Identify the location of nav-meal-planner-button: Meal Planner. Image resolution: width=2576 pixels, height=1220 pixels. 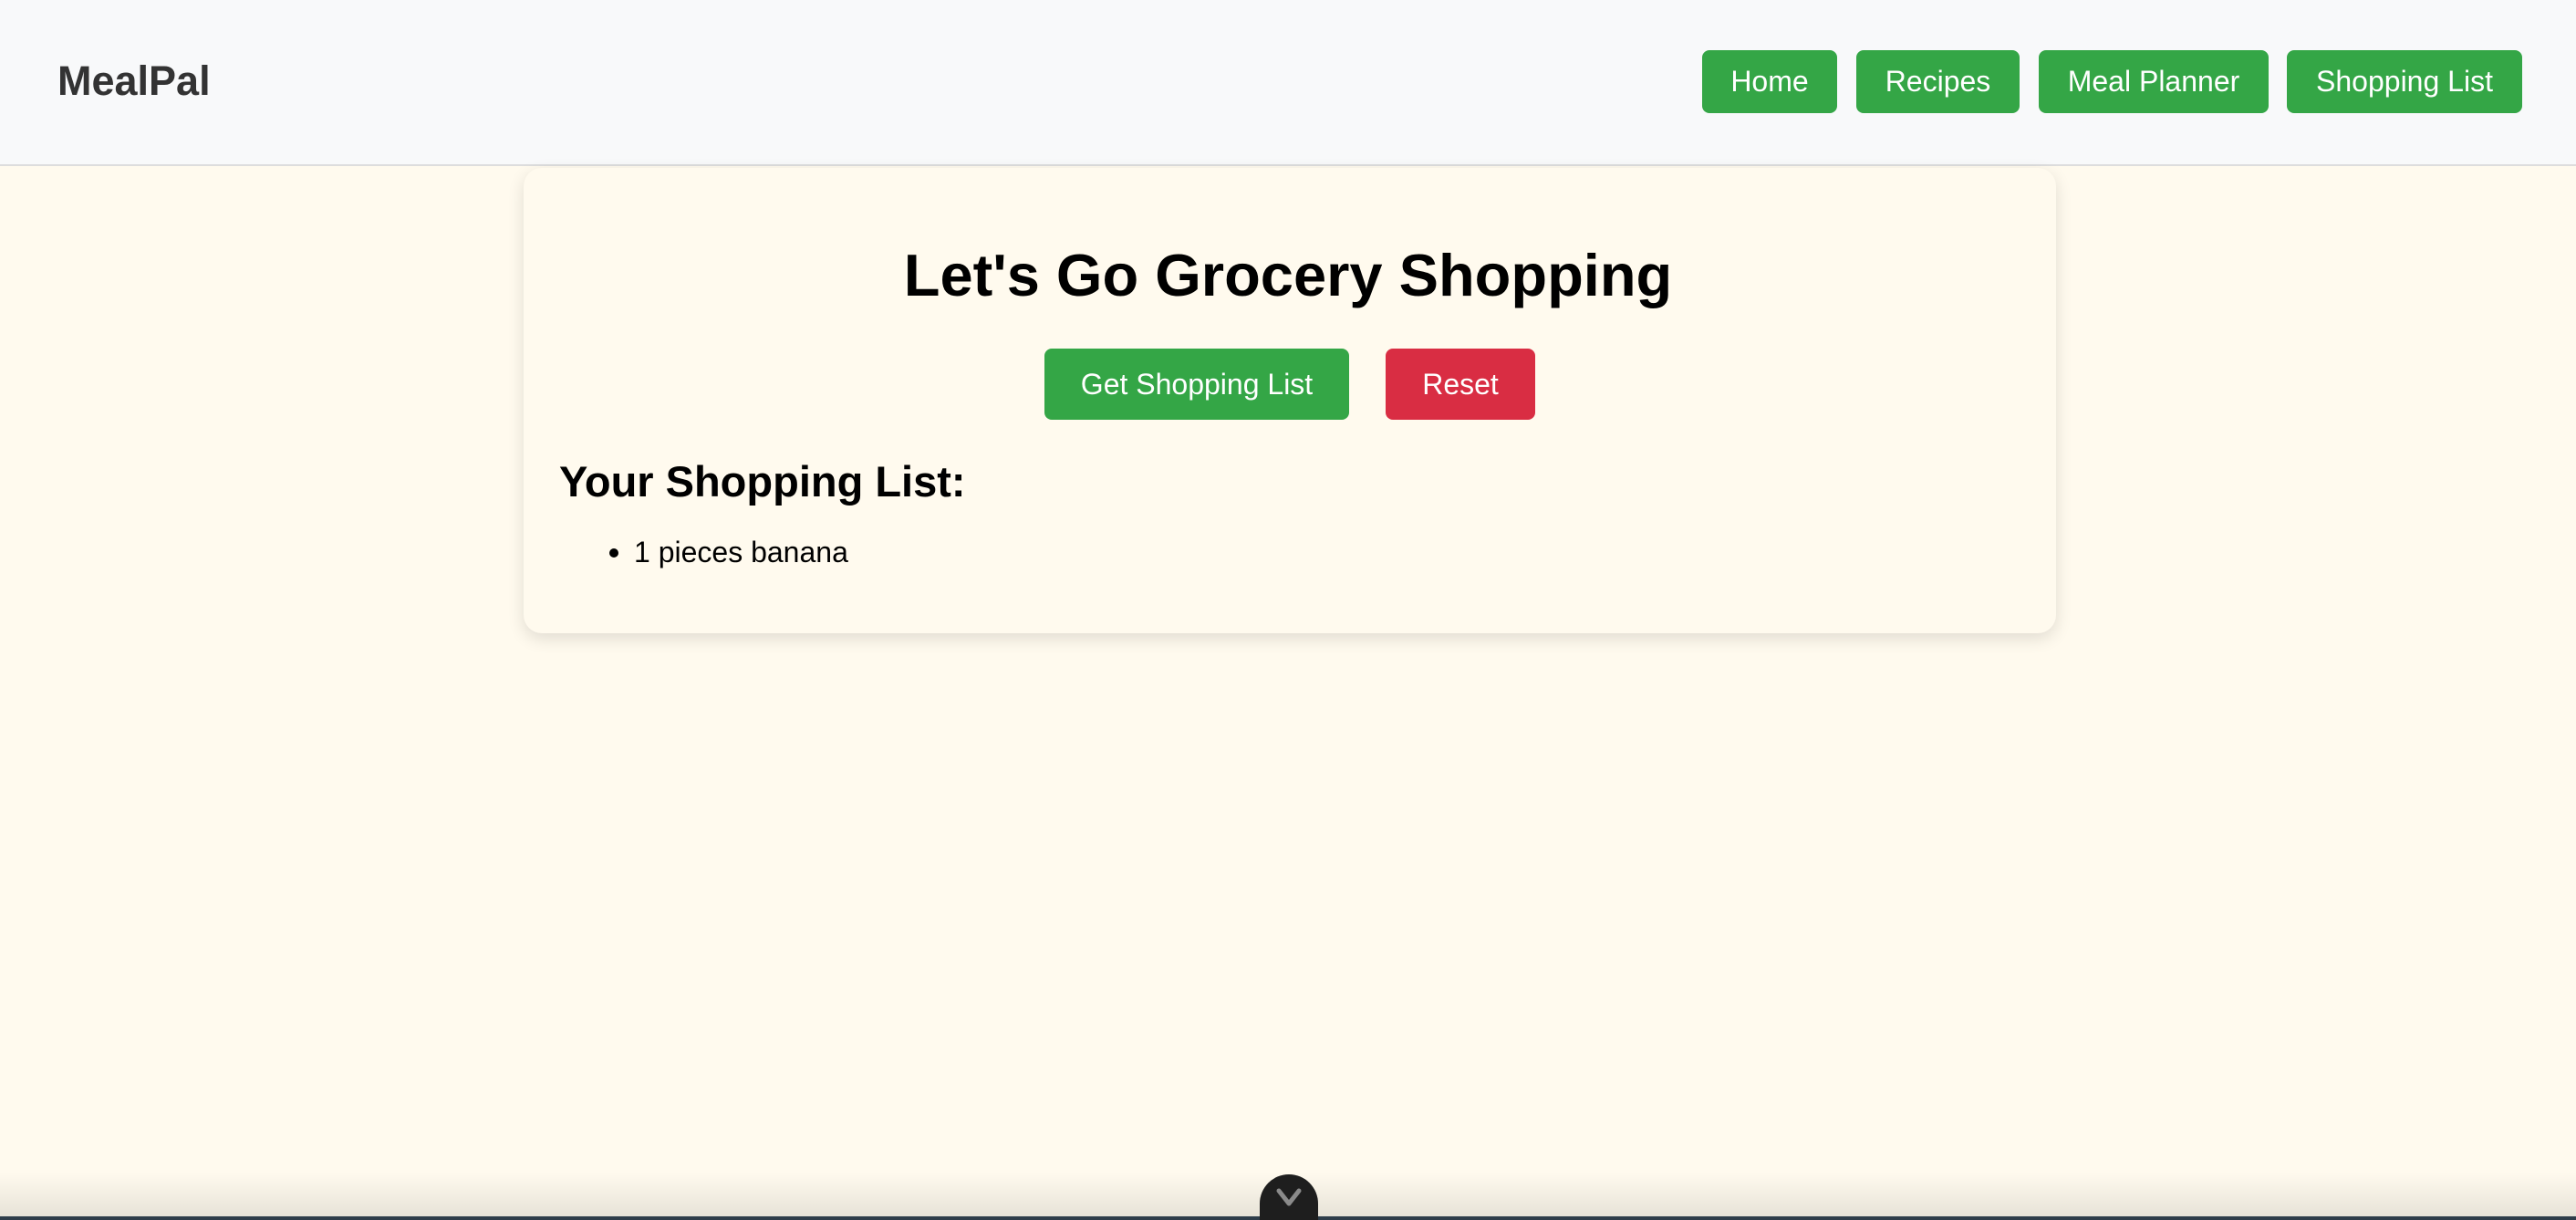
(2154, 81).